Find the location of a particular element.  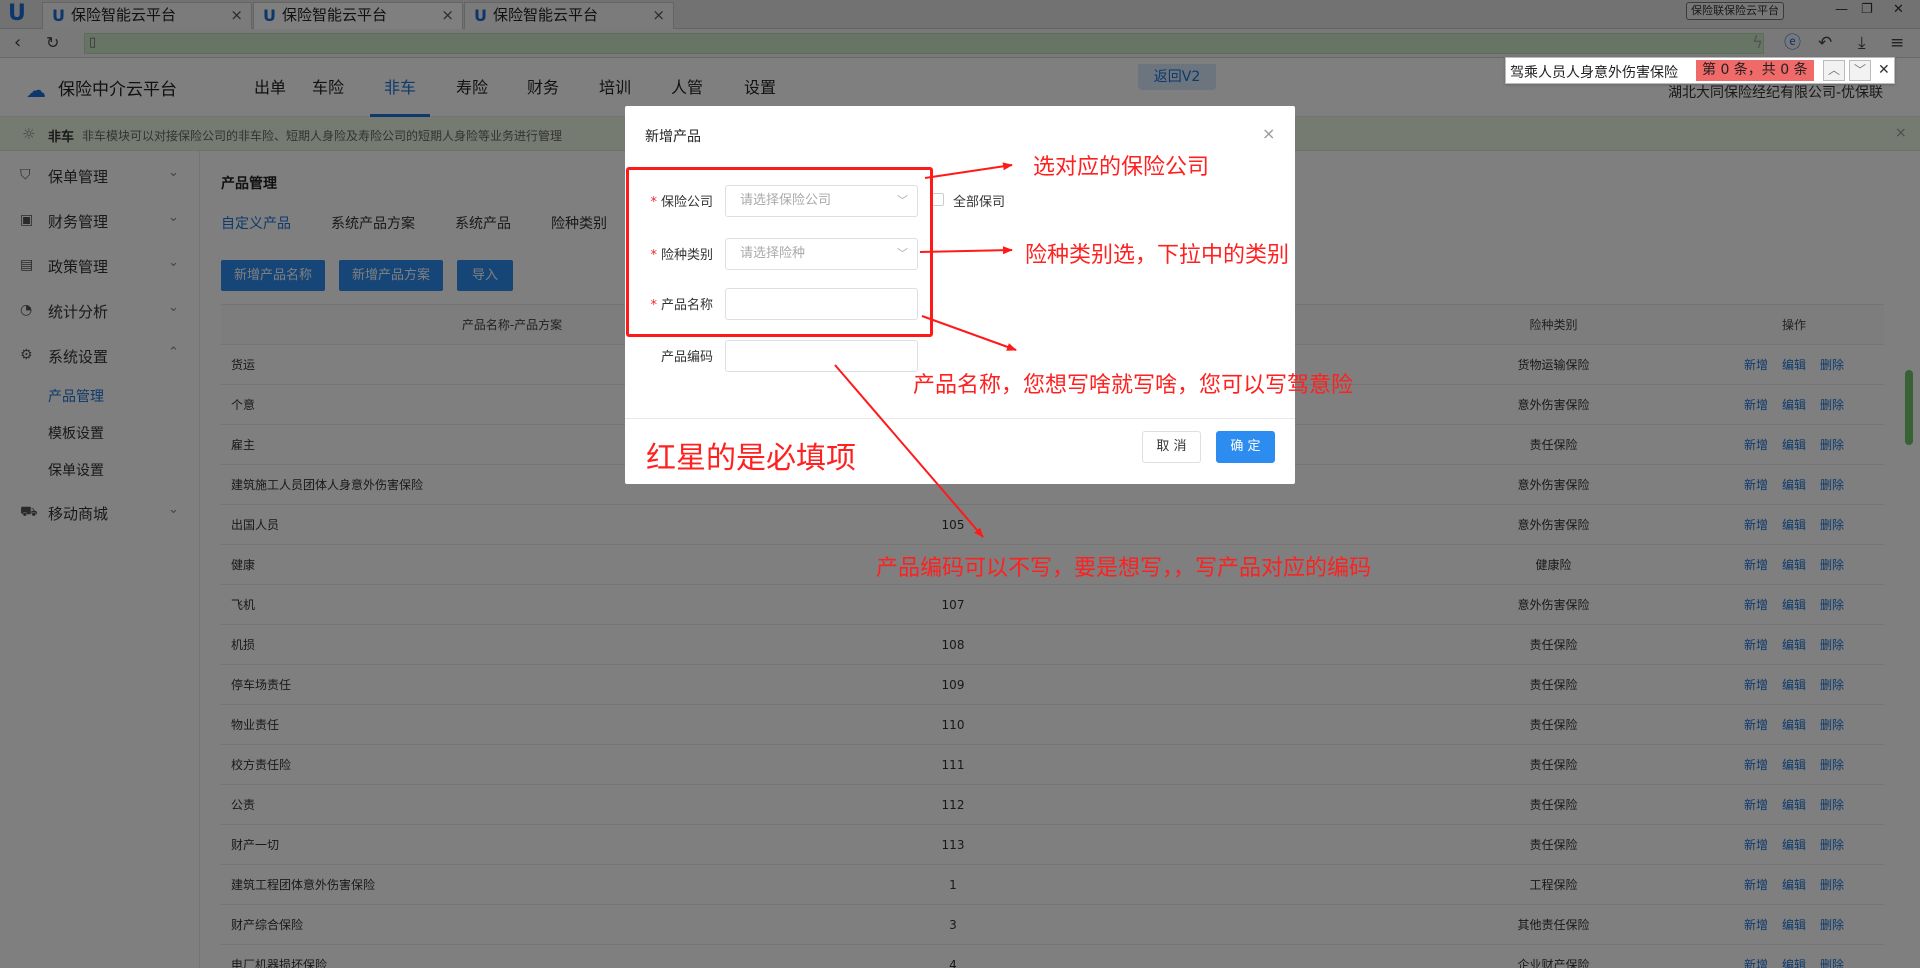

find-bar: 驾乘人员人身意外伤害保险 第 0 条，共 0 条 ︿ ﹀ ✕ is located at coordinates (1700, 70).